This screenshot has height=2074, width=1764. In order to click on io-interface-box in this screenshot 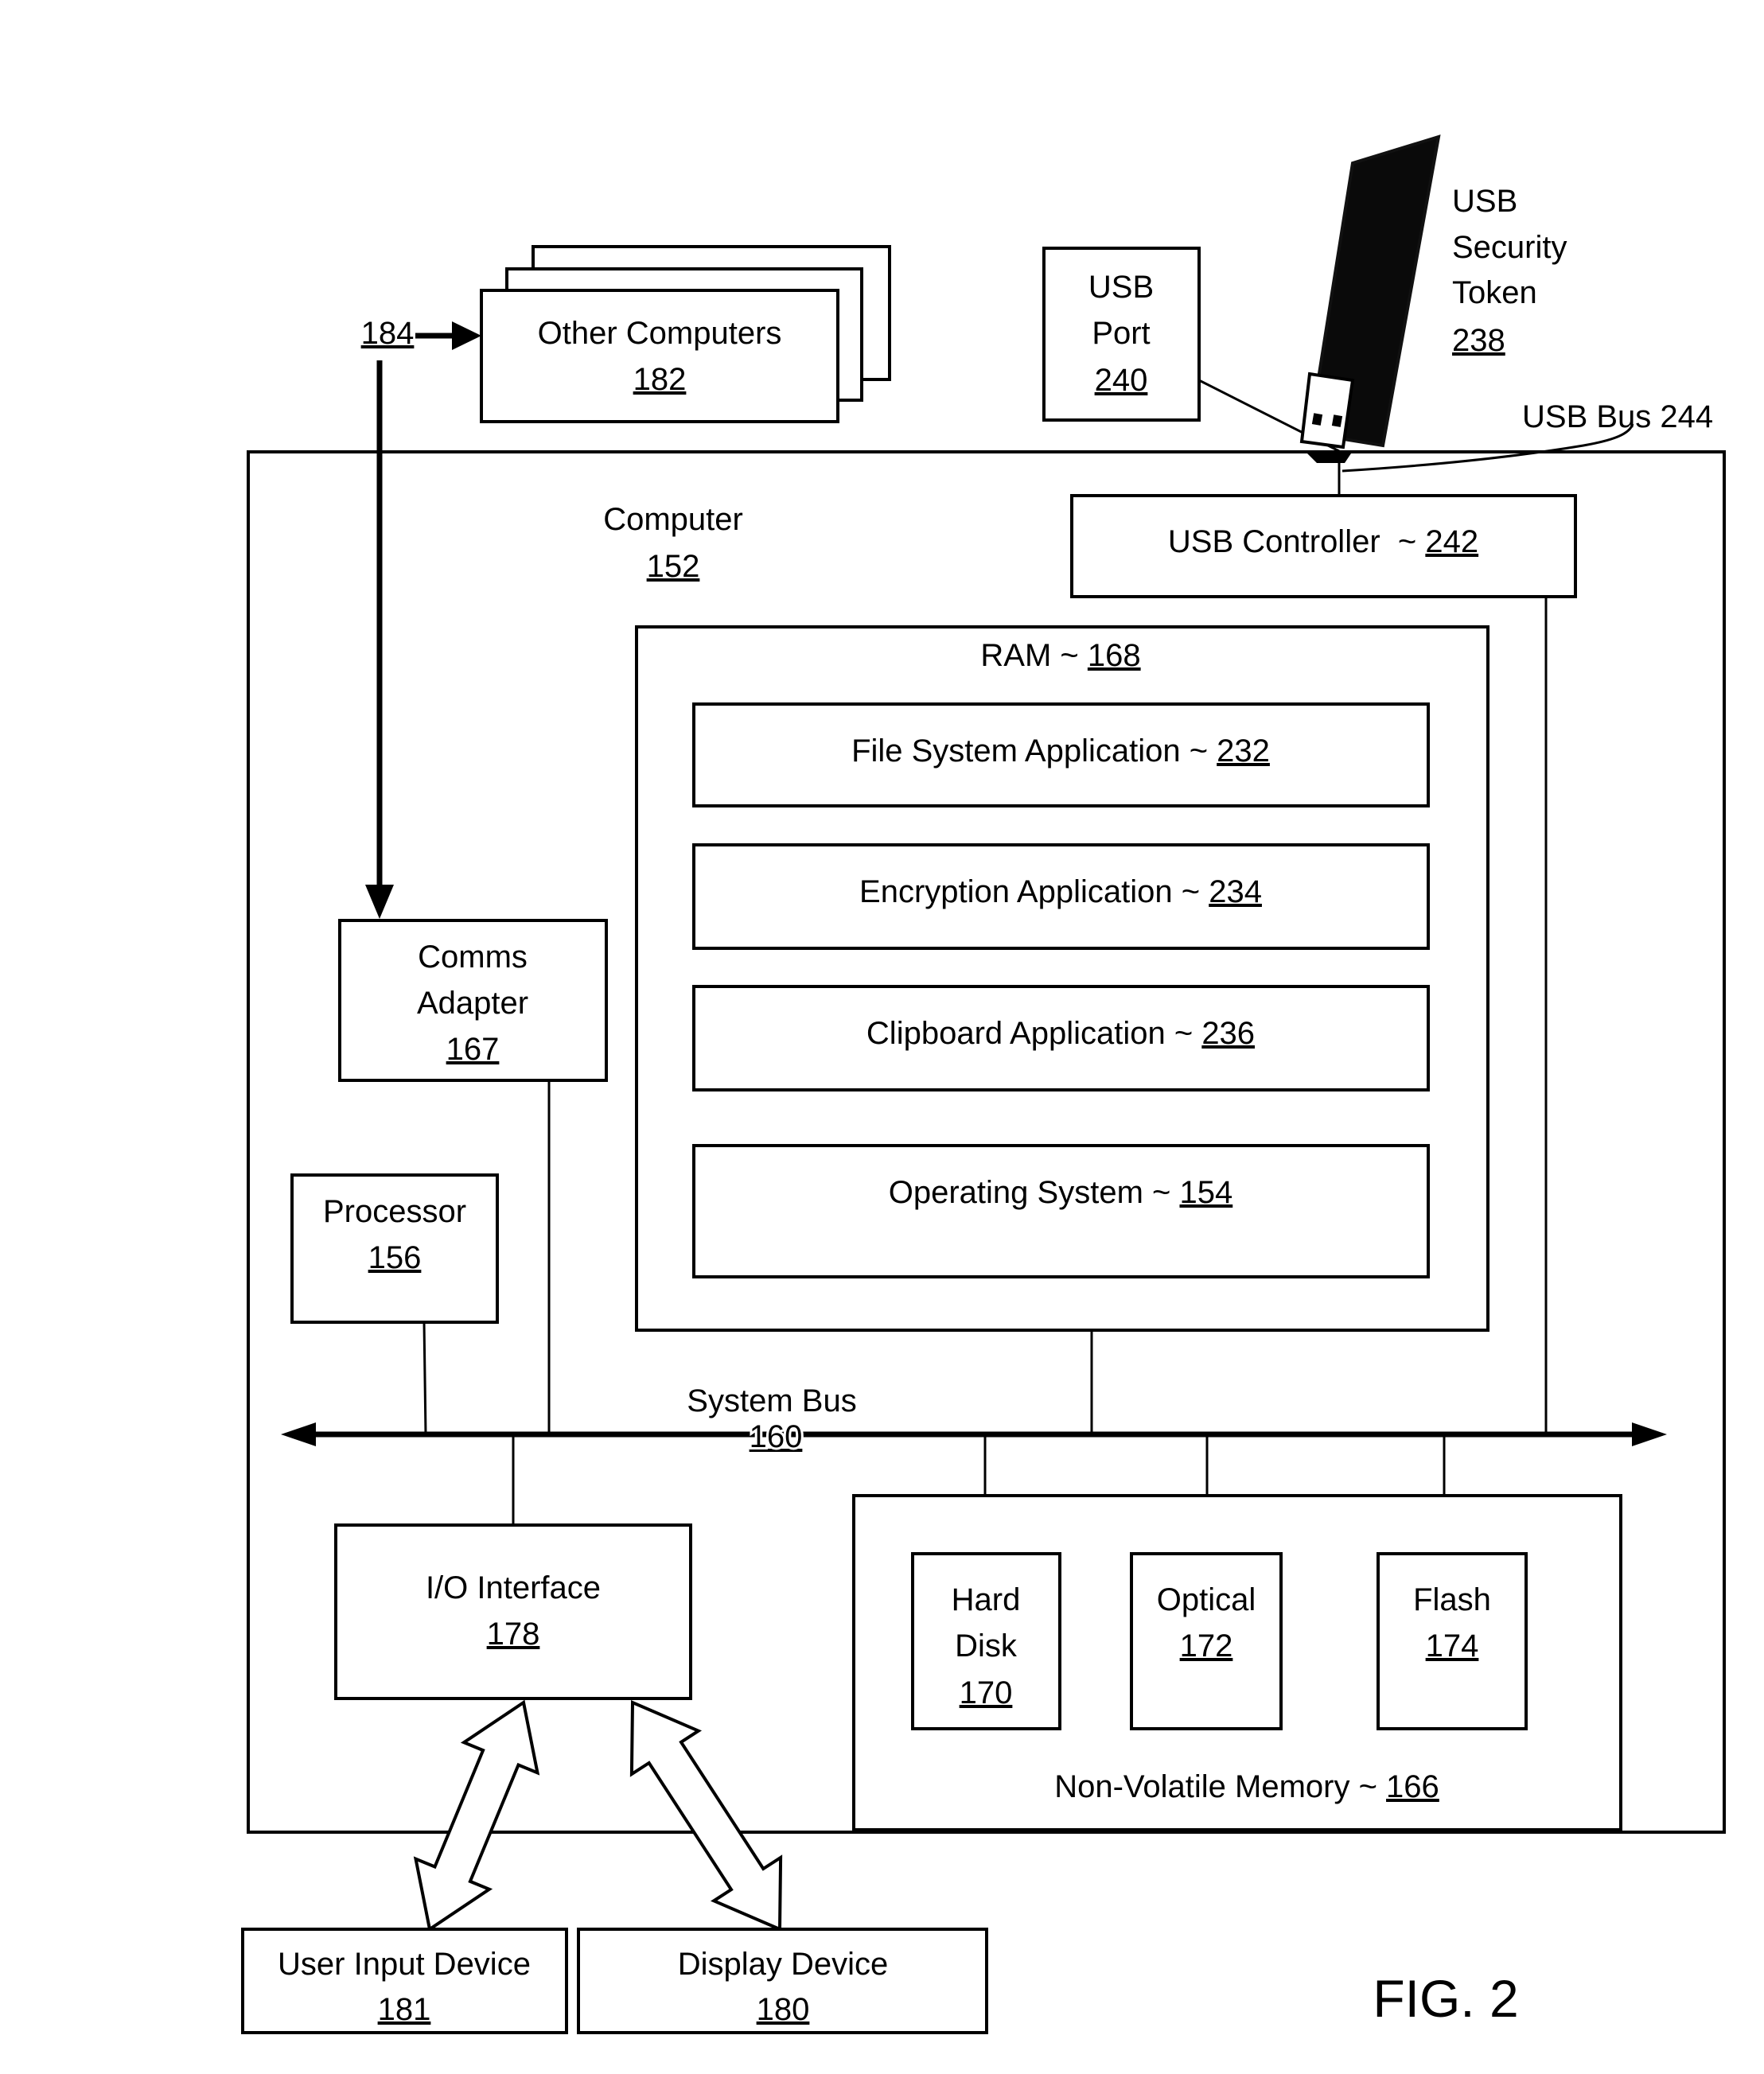, I will do `click(513, 1611)`.